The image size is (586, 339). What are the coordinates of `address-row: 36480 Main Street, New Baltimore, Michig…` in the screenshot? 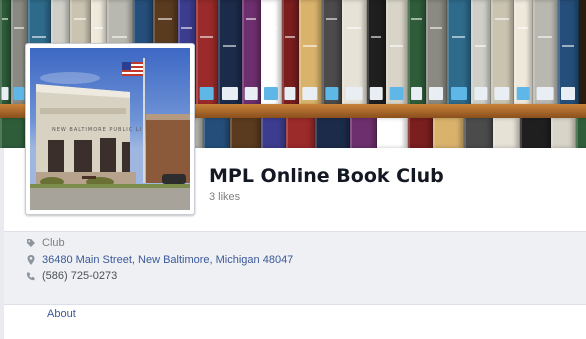 It's located at (159, 260).